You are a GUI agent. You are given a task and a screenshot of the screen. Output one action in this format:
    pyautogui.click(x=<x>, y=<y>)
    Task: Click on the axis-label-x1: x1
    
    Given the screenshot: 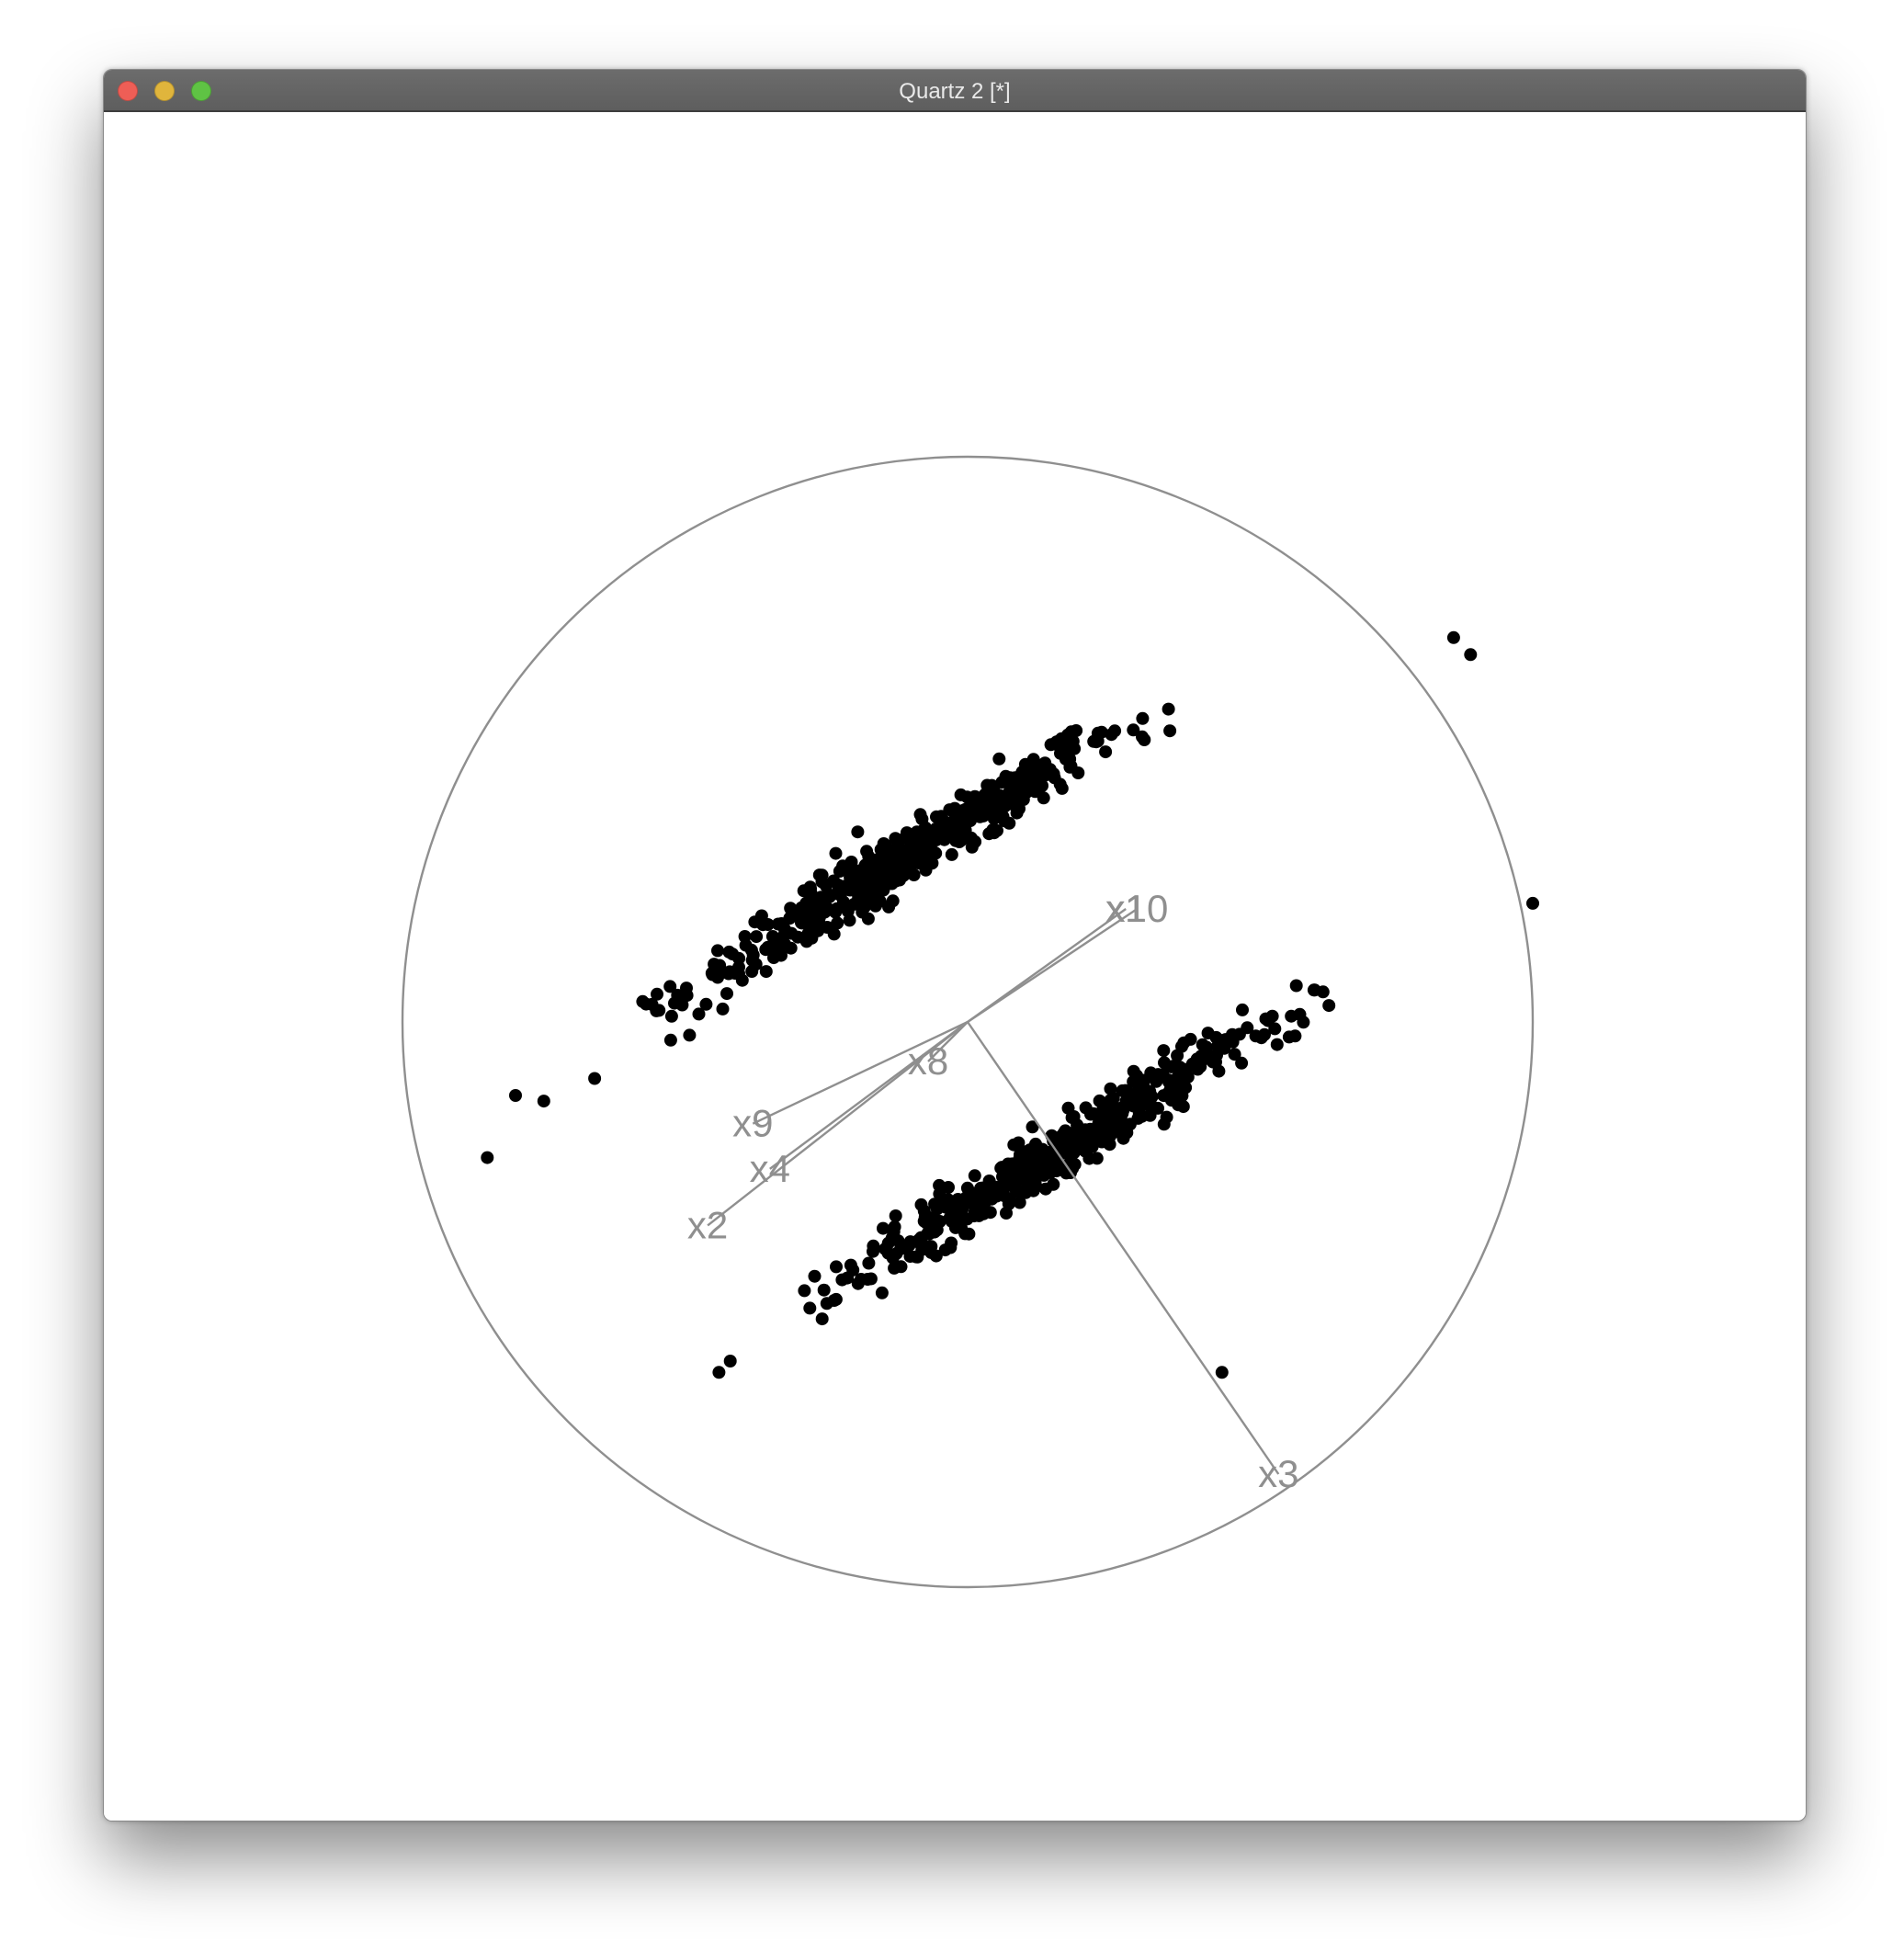 What is the action you would take?
    pyautogui.click(x=1125, y=908)
    